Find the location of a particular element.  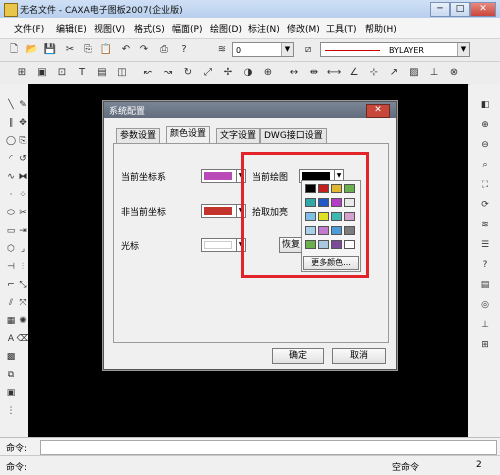

menu-dimension: 标注(N) is located at coordinates (264, 28).